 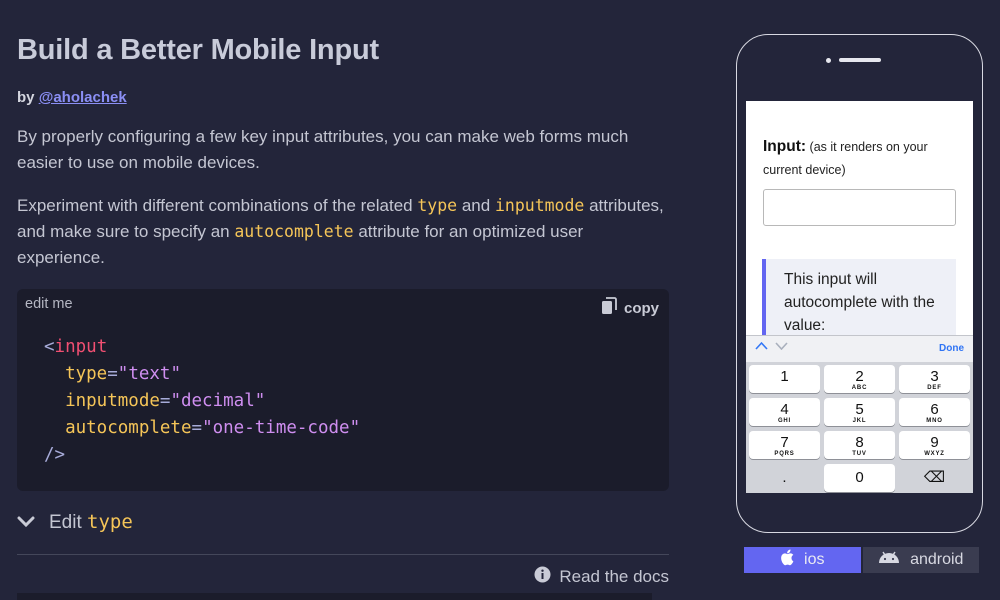 What do you see at coordinates (828, 60) in the screenshot?
I see `phone-camera` at bounding box center [828, 60].